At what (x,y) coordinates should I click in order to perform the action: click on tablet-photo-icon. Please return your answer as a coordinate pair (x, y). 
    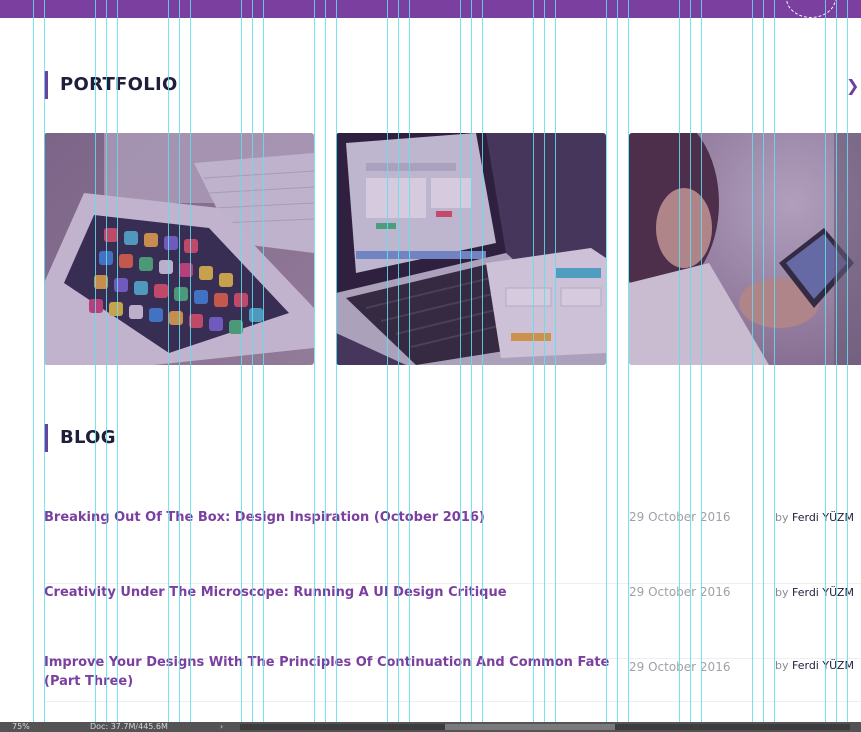
    Looking at the image, I should click on (179, 249).